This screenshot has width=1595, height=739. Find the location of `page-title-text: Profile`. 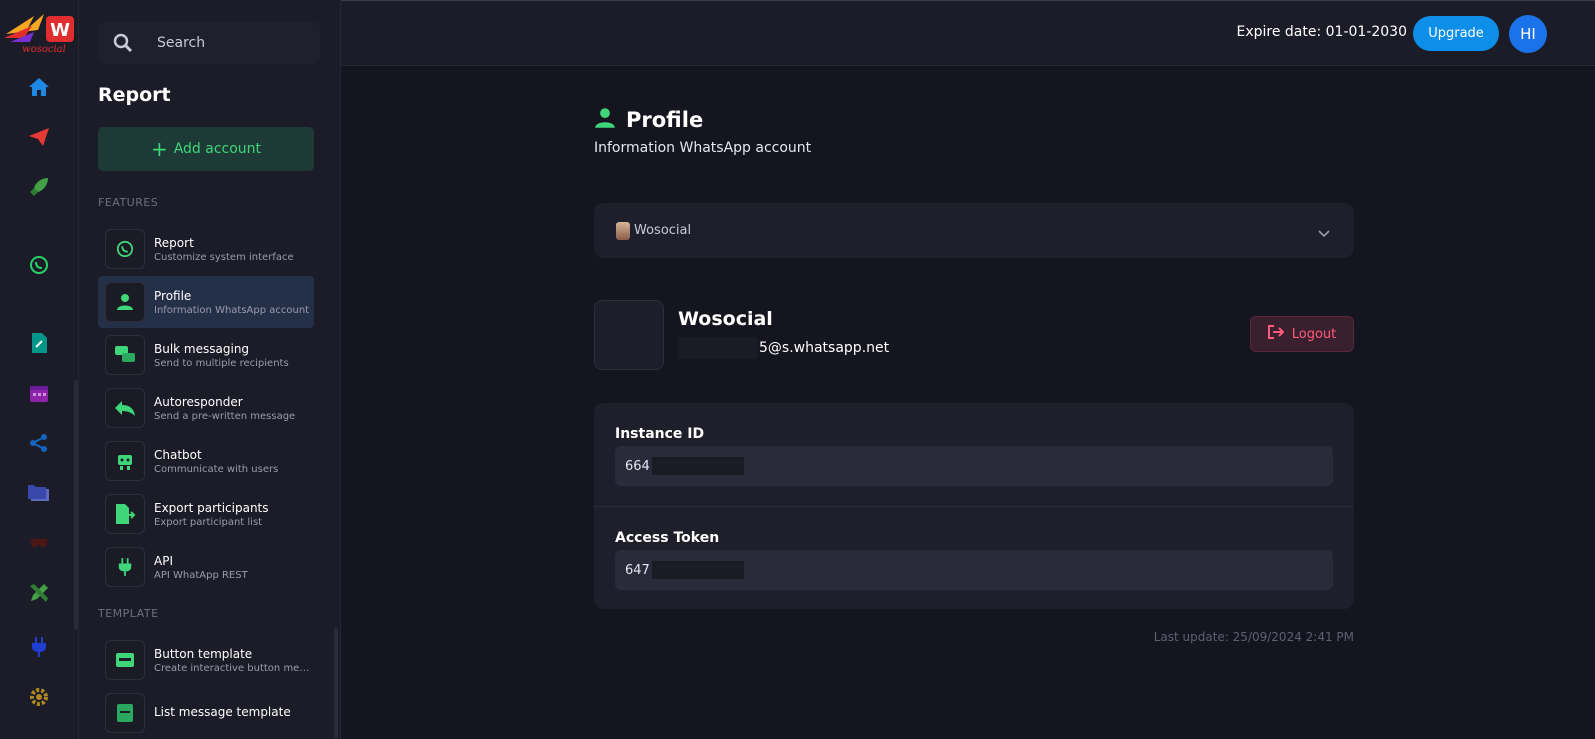

page-title-text: Profile is located at coordinates (665, 120).